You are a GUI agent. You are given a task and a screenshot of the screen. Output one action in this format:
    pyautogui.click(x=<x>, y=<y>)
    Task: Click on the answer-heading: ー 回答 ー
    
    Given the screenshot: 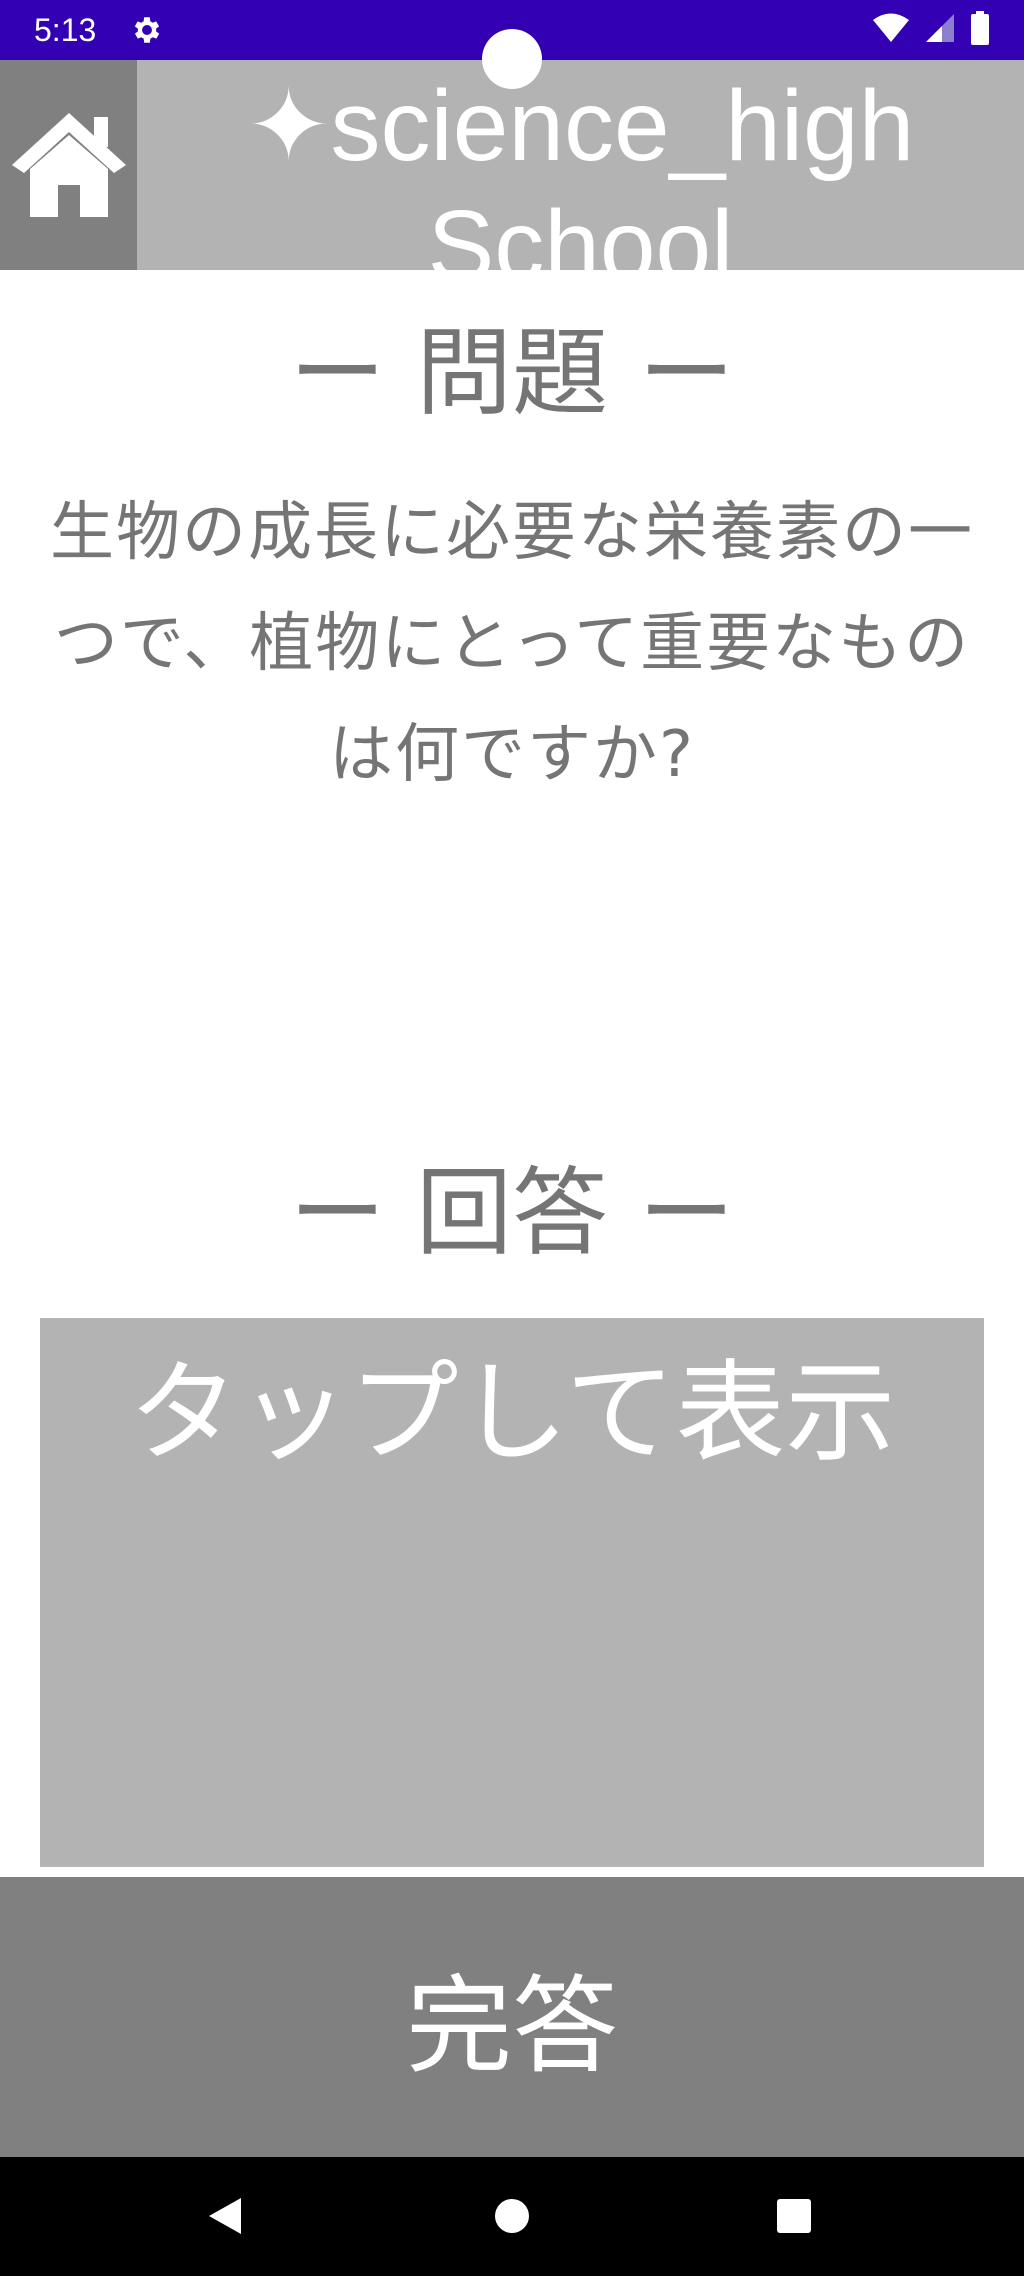 What is the action you would take?
    pyautogui.click(x=512, y=1213)
    